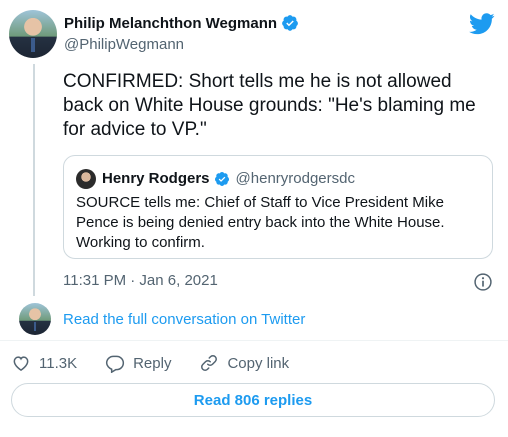 The height and width of the screenshot is (437, 508). What do you see at coordinates (35, 319) in the screenshot?
I see `author-avatar-small` at bounding box center [35, 319].